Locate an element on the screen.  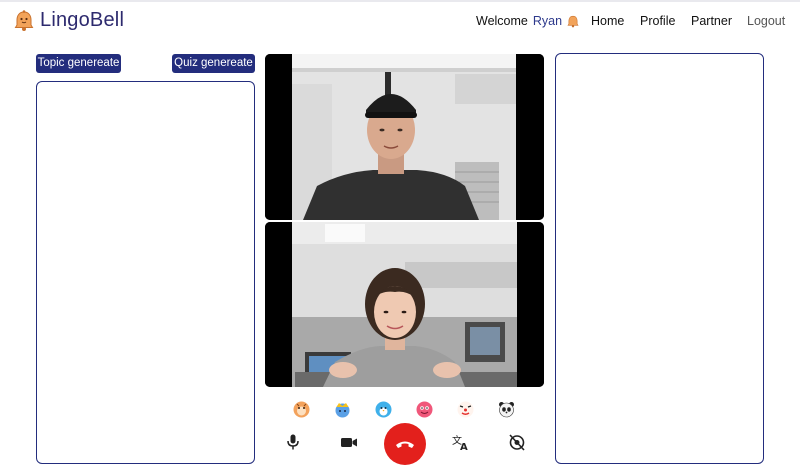
nav-home-link: Home is located at coordinates (607, 21).